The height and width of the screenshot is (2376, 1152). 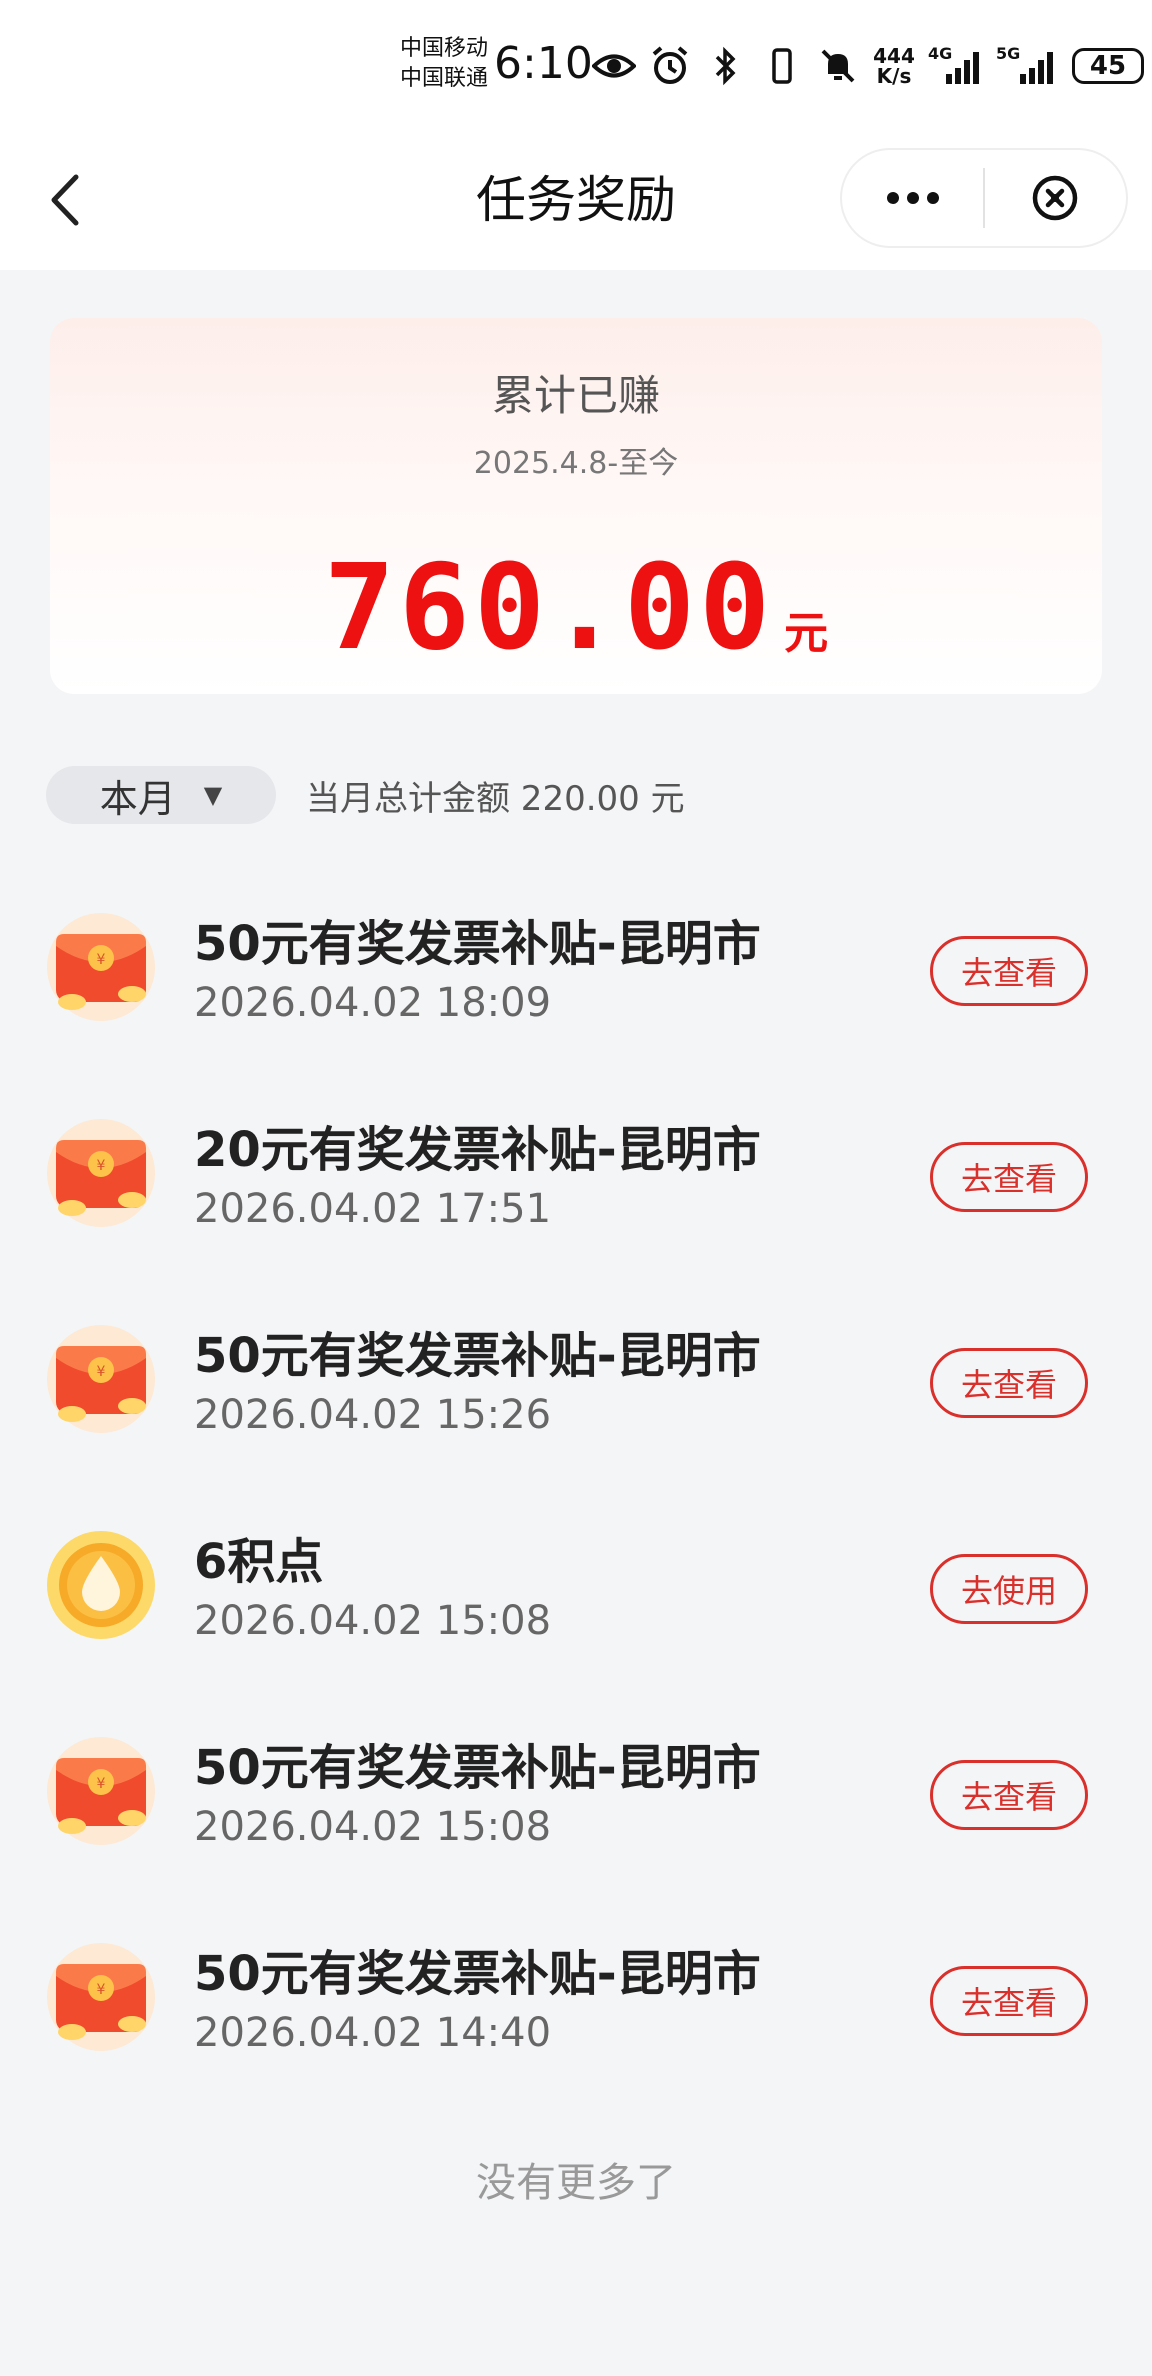 I want to click on network-speed: 444 K/s, so click(x=894, y=66).